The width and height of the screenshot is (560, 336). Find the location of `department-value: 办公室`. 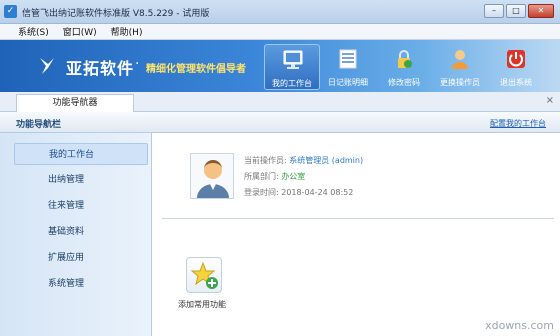

department-value: 办公室 is located at coordinates (293, 176).